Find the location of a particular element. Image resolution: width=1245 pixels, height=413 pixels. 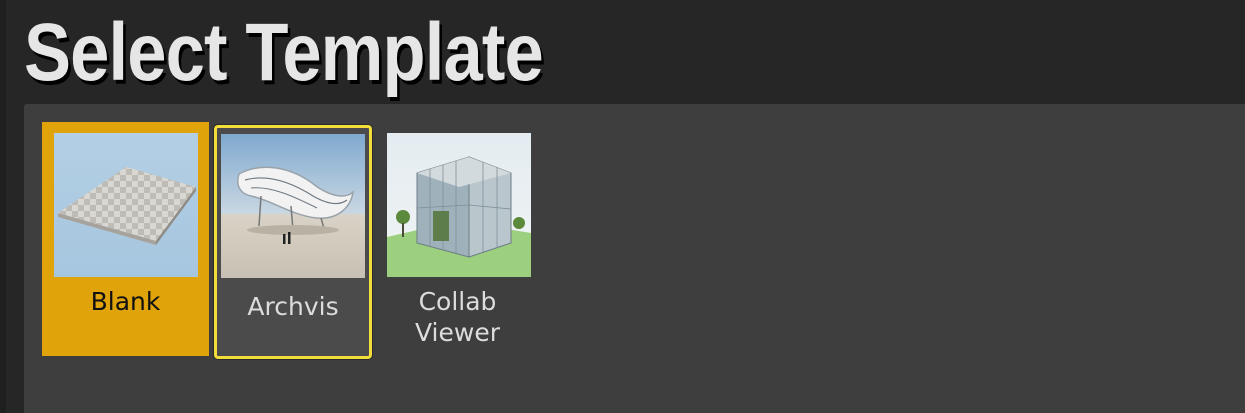

window-edge is located at coordinates (3, 206).